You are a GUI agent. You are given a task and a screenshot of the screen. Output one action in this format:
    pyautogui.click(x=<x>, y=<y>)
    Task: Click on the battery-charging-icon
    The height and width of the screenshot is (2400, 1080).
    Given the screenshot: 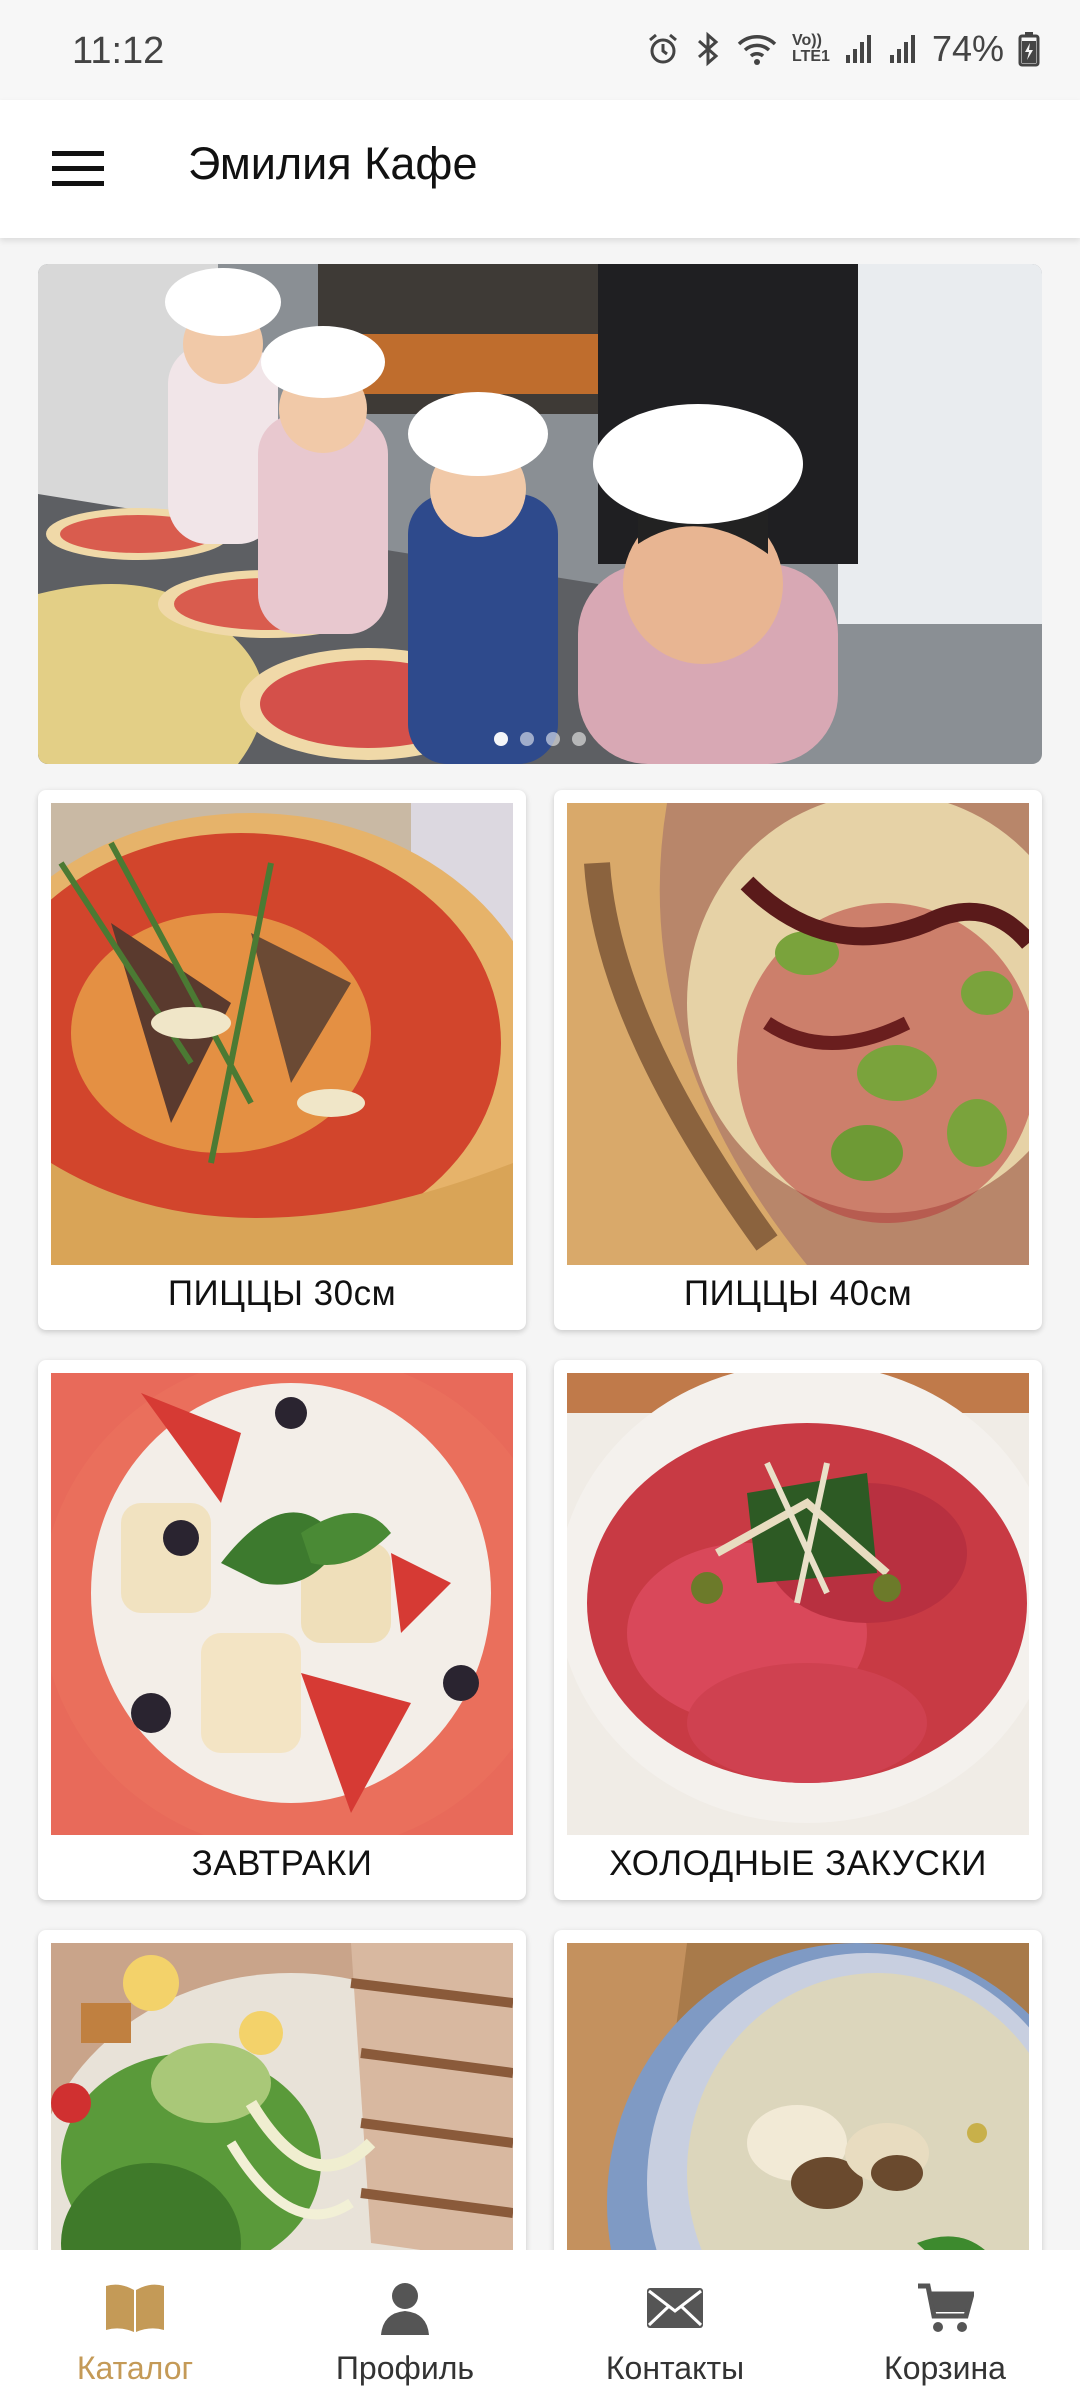 What is the action you would take?
    pyautogui.click(x=1029, y=49)
    